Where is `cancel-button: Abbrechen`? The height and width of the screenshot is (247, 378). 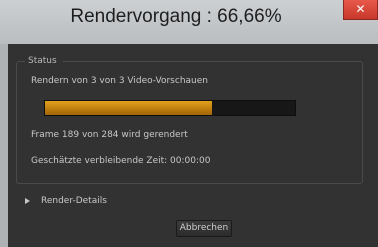 cancel-button: Abbrechen is located at coordinates (204, 228).